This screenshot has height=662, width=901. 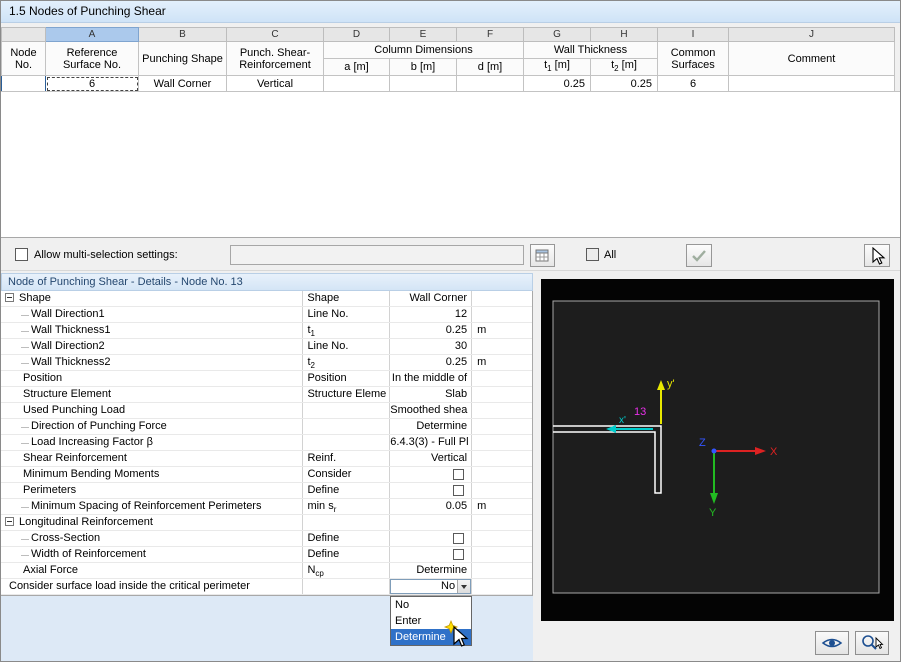 I want to click on col-letter-j: J, so click(x=811, y=34).